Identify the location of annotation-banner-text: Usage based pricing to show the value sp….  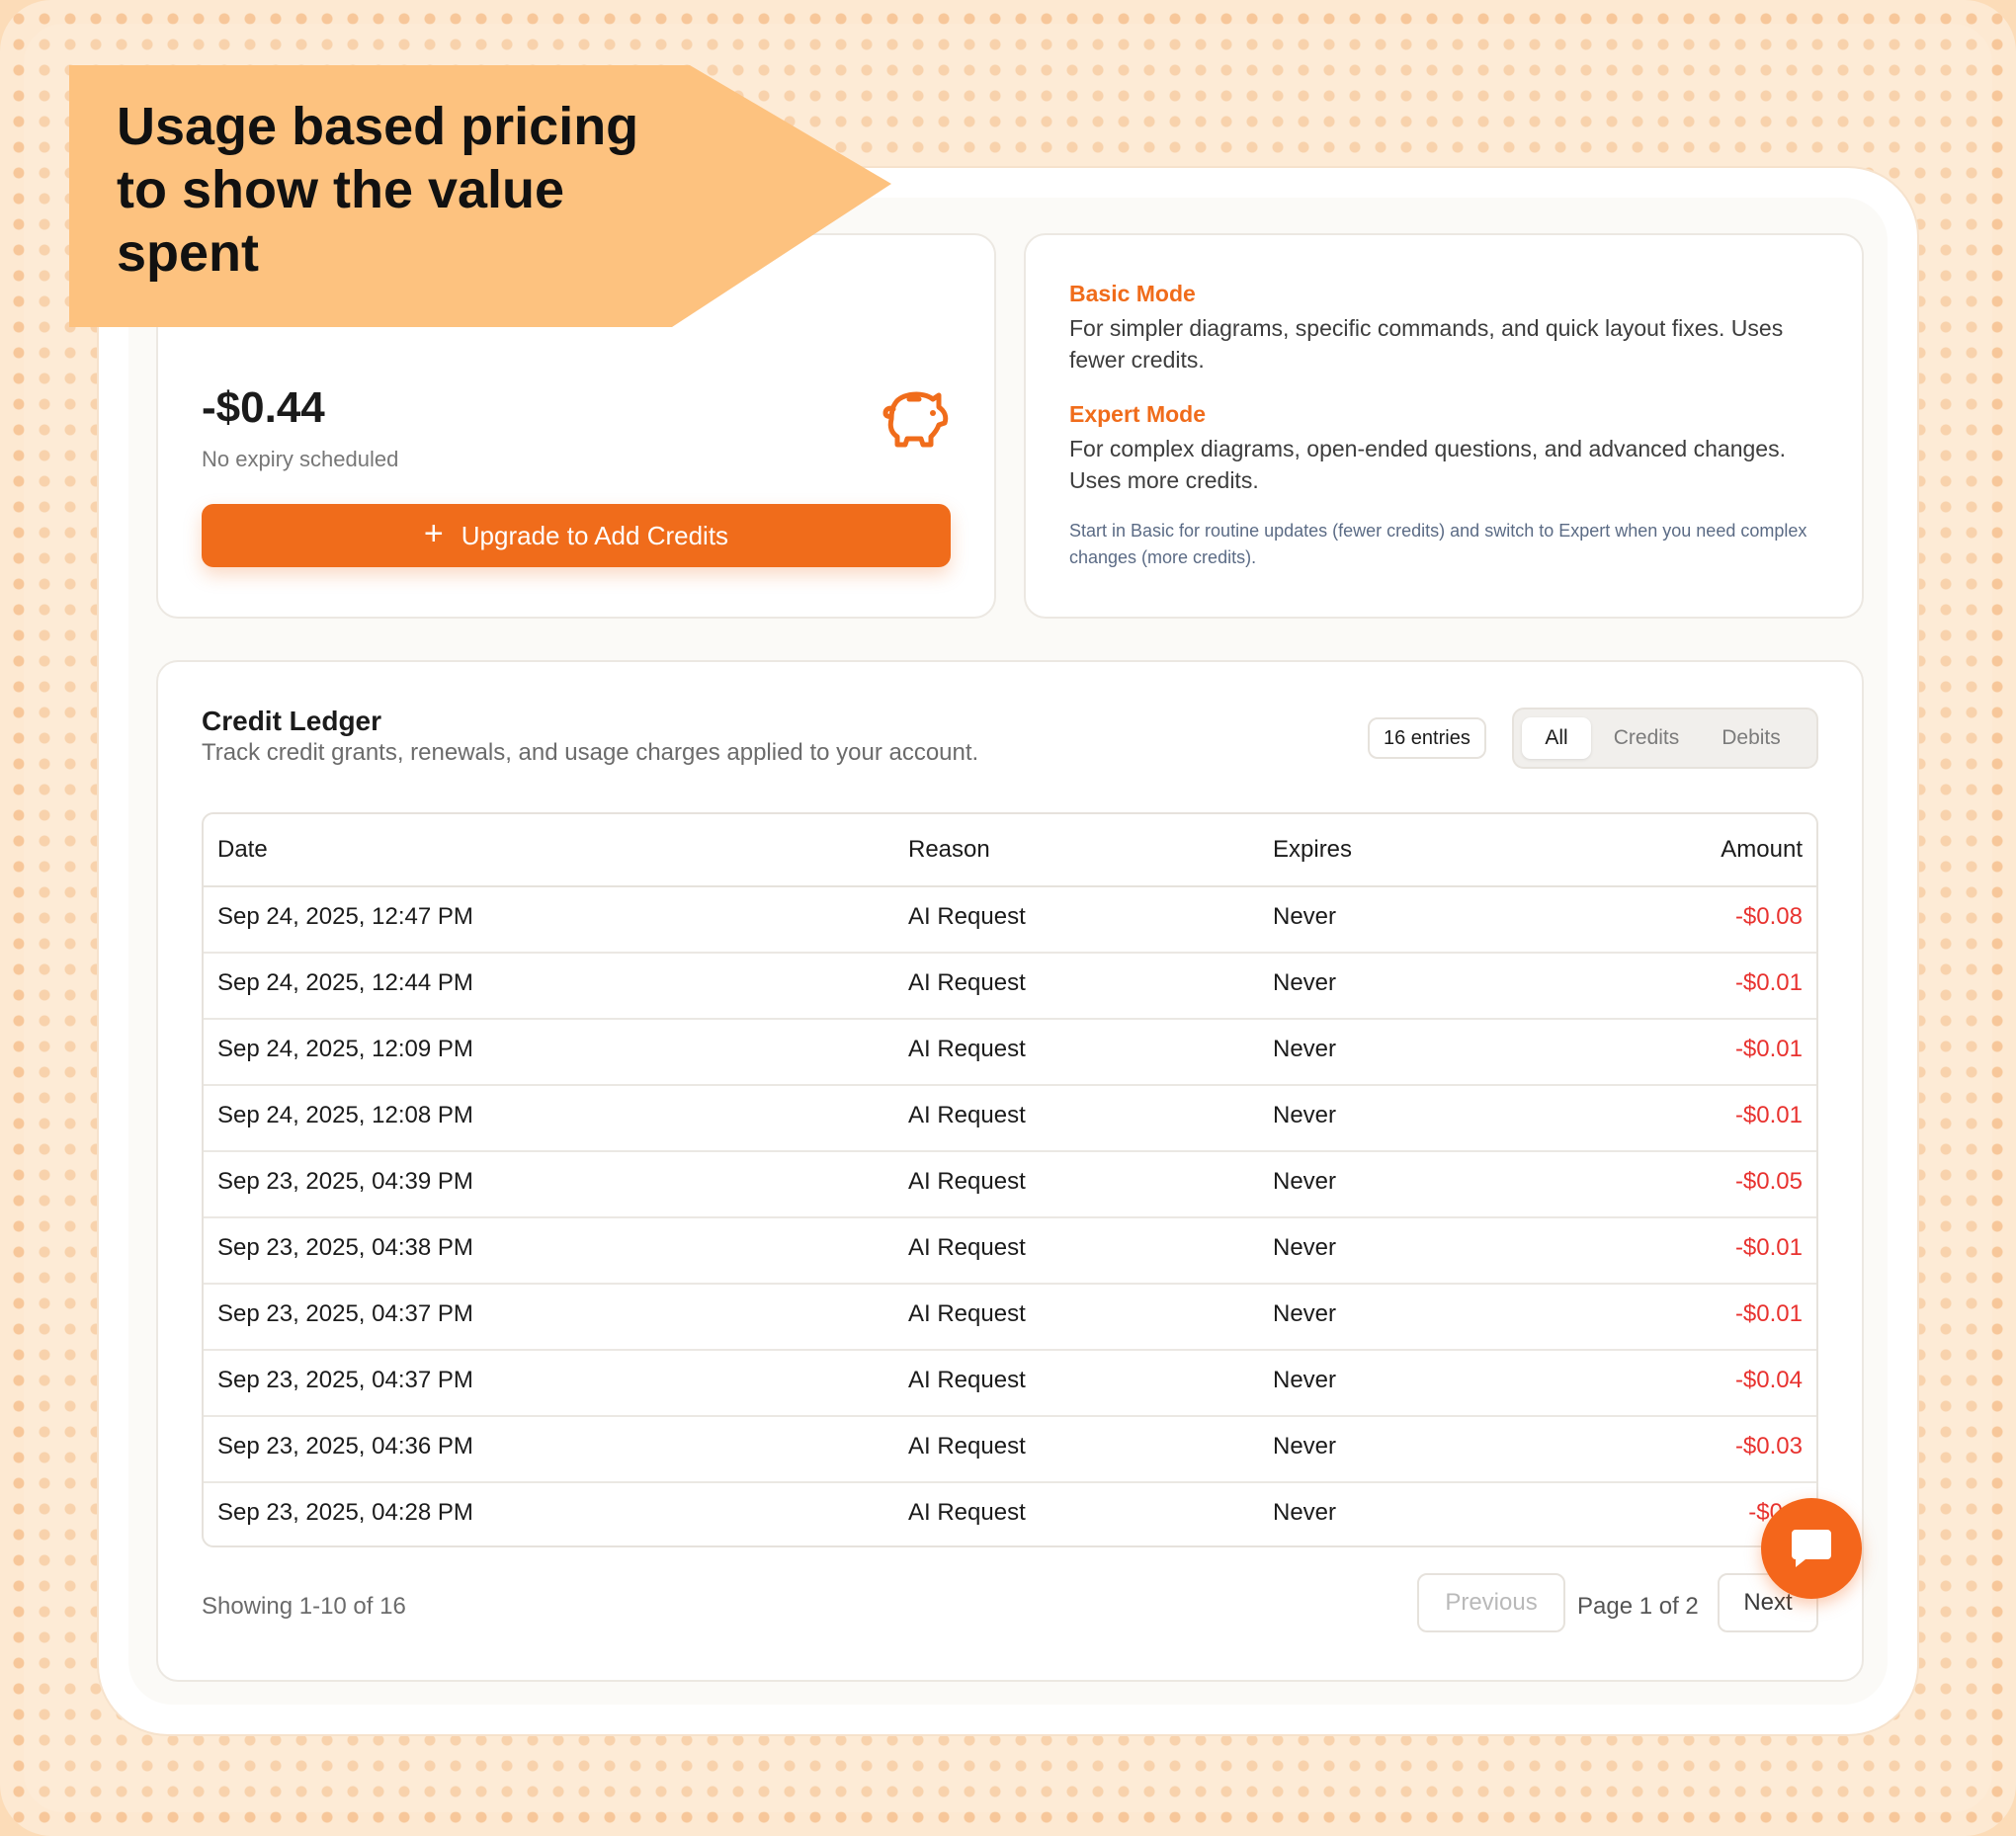
(378, 190).